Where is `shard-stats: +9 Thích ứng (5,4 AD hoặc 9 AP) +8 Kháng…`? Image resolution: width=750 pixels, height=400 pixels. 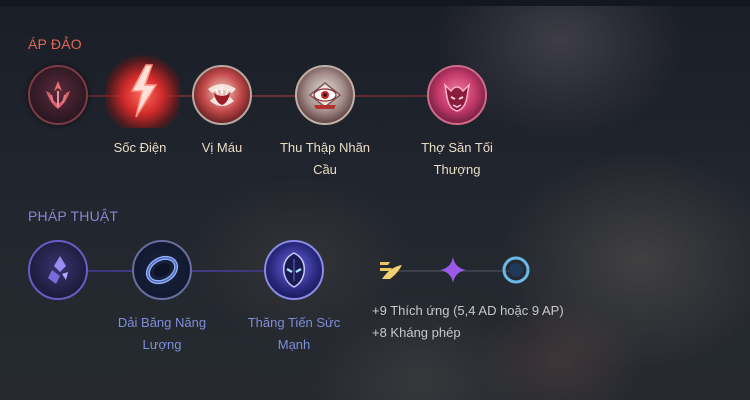
shard-stats: +9 Thích ứng (5,4 AD hoặc 9 AP) +8 Kháng… is located at coordinates (468, 322).